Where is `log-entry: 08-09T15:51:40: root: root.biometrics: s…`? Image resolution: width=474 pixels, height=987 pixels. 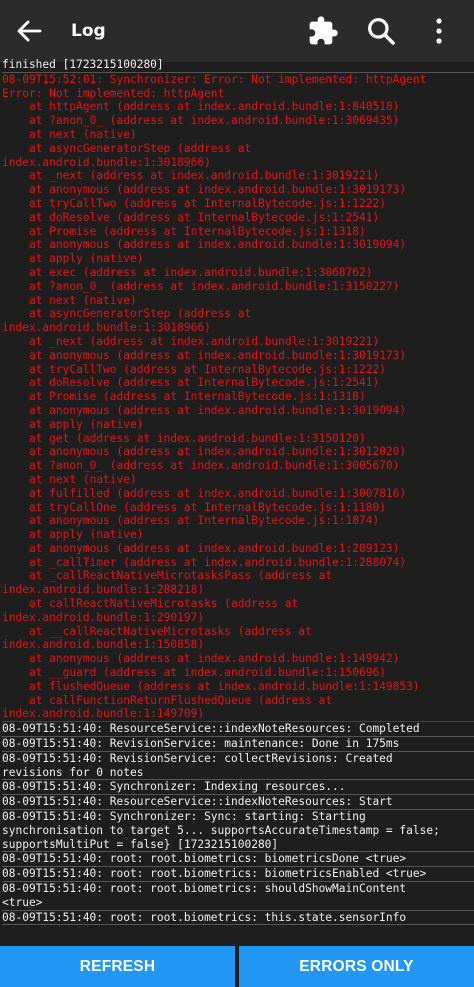
log-entry: 08-09T15:51:40: root: root.biometrics: s… is located at coordinates (238, 896).